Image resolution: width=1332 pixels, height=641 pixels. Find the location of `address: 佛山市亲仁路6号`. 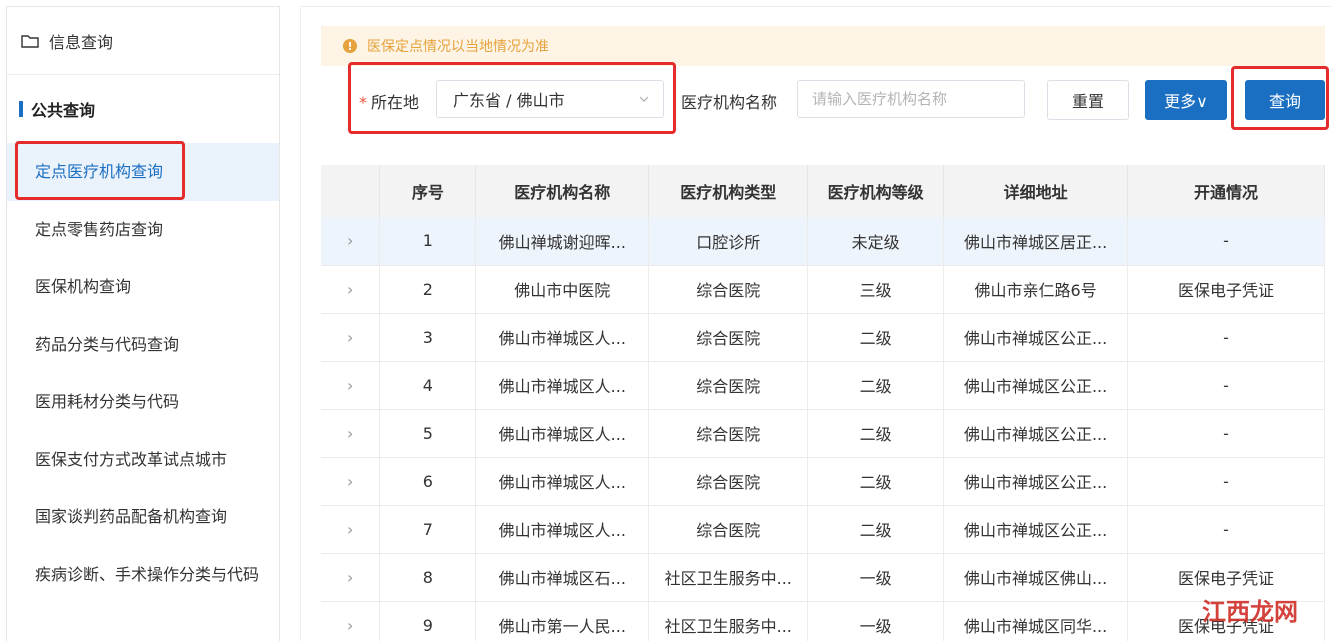

address: 佛山市亲仁路6号 is located at coordinates (1036, 289).